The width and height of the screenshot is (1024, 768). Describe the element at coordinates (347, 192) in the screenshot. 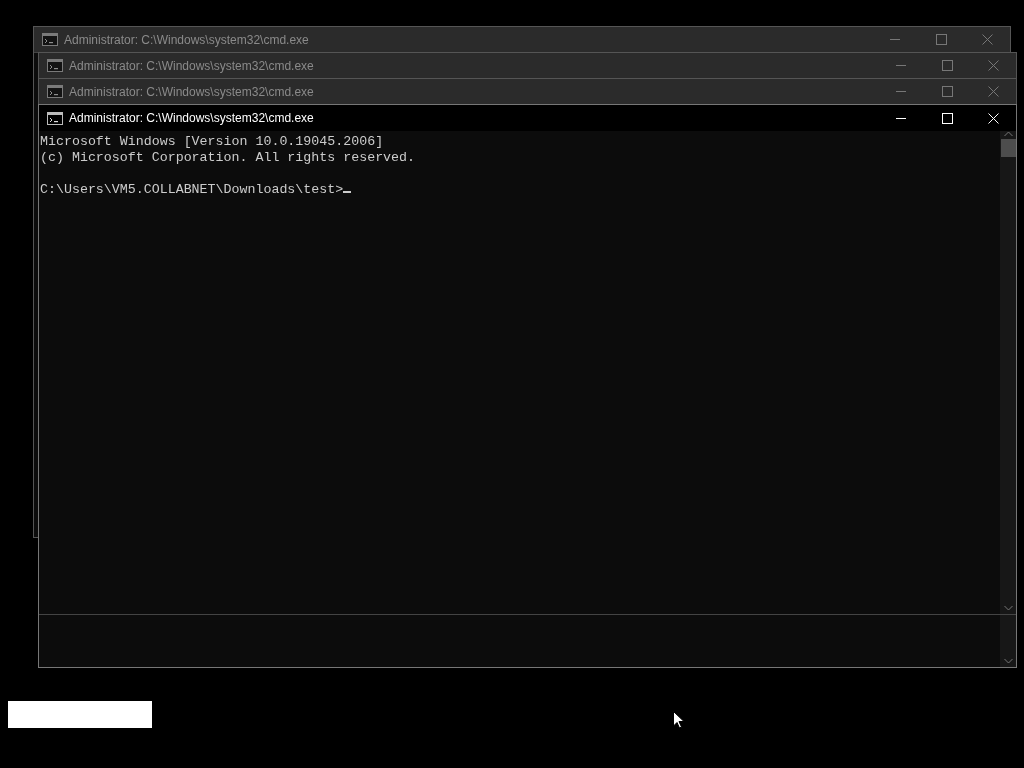

I see `text-cursor` at that location.